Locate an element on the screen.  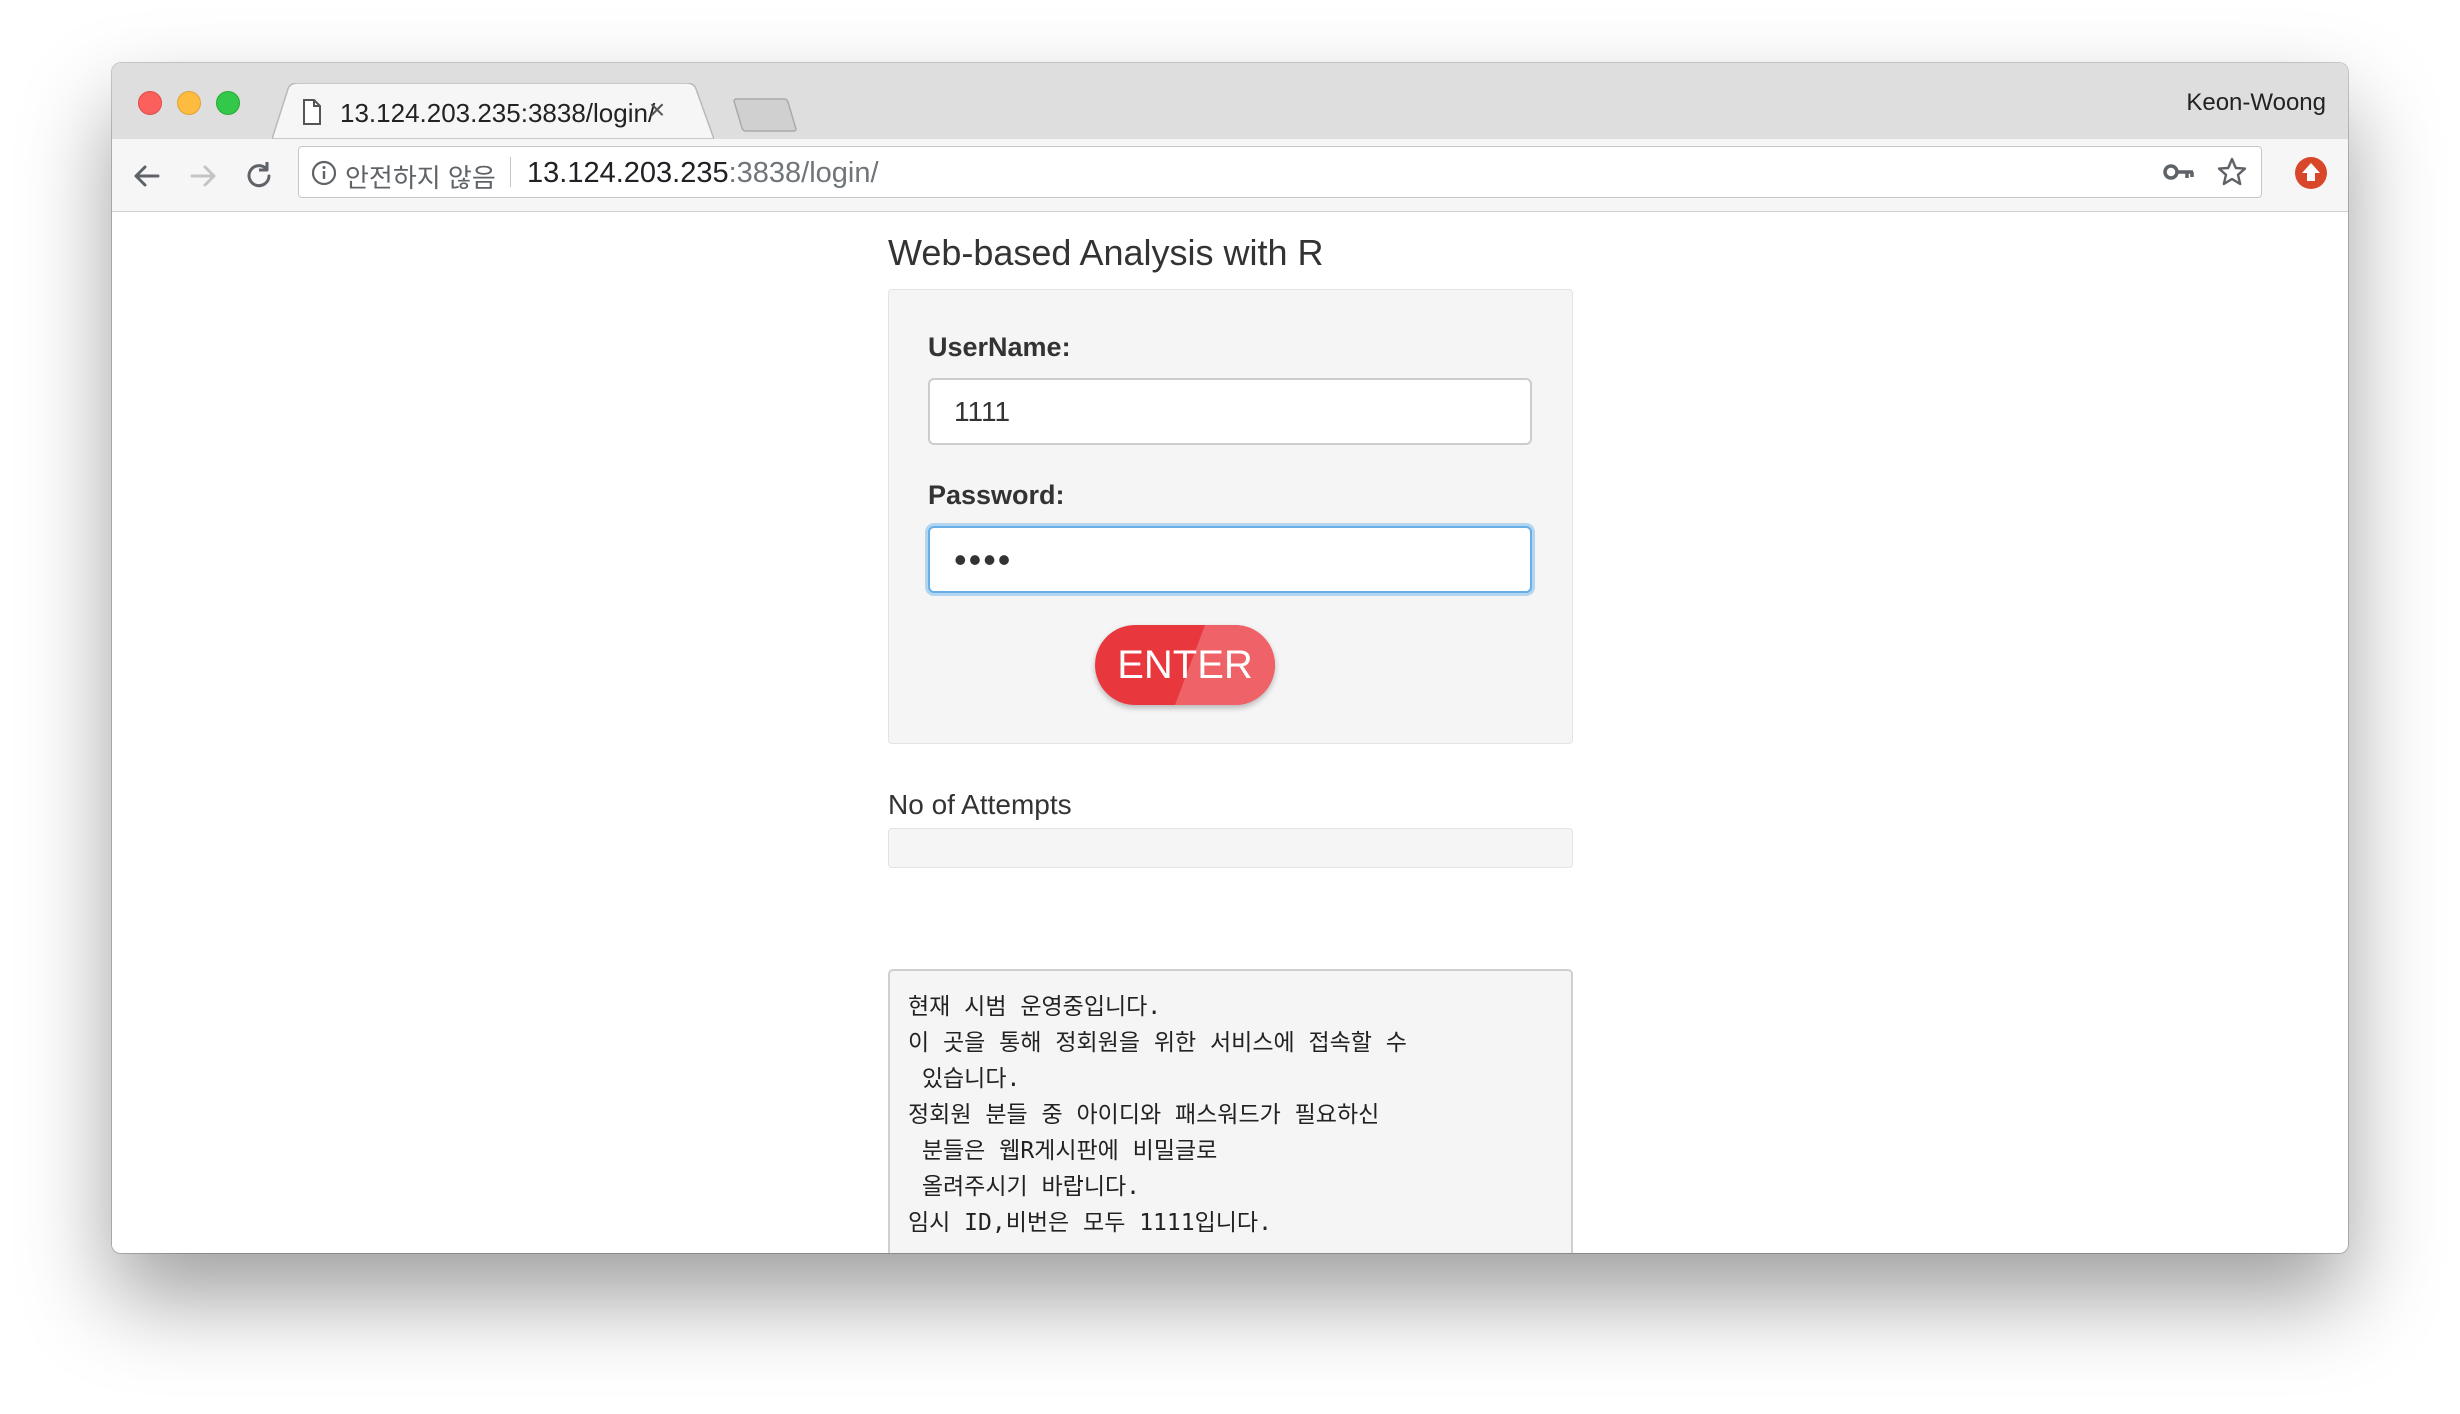
notice-line: 분들은 웹R게시판에 비밀글로 is located at coordinates (1063, 1151).